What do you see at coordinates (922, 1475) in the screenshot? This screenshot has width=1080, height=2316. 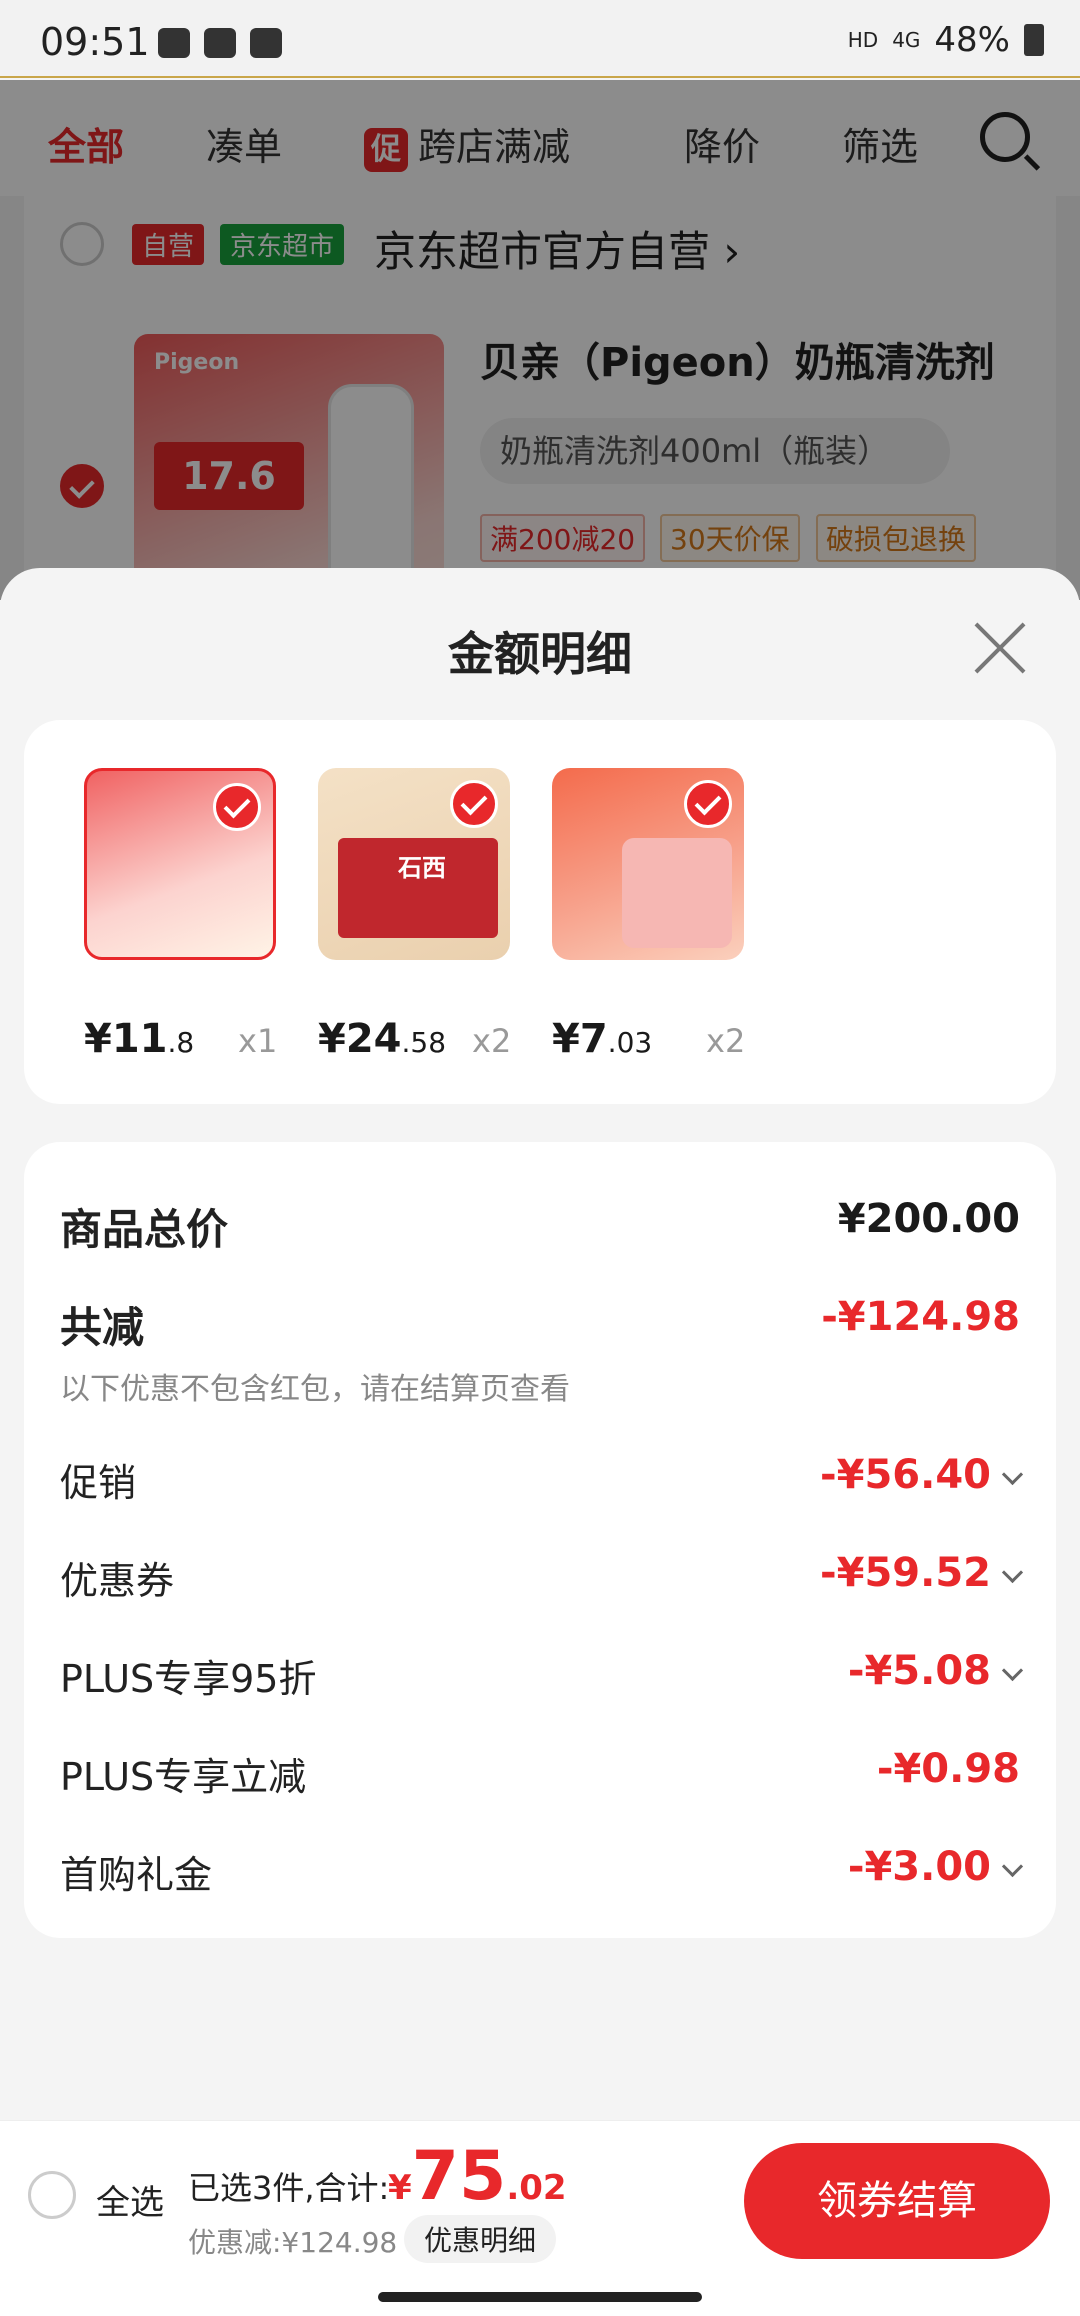 I see `promo-value: -¥56.40` at bounding box center [922, 1475].